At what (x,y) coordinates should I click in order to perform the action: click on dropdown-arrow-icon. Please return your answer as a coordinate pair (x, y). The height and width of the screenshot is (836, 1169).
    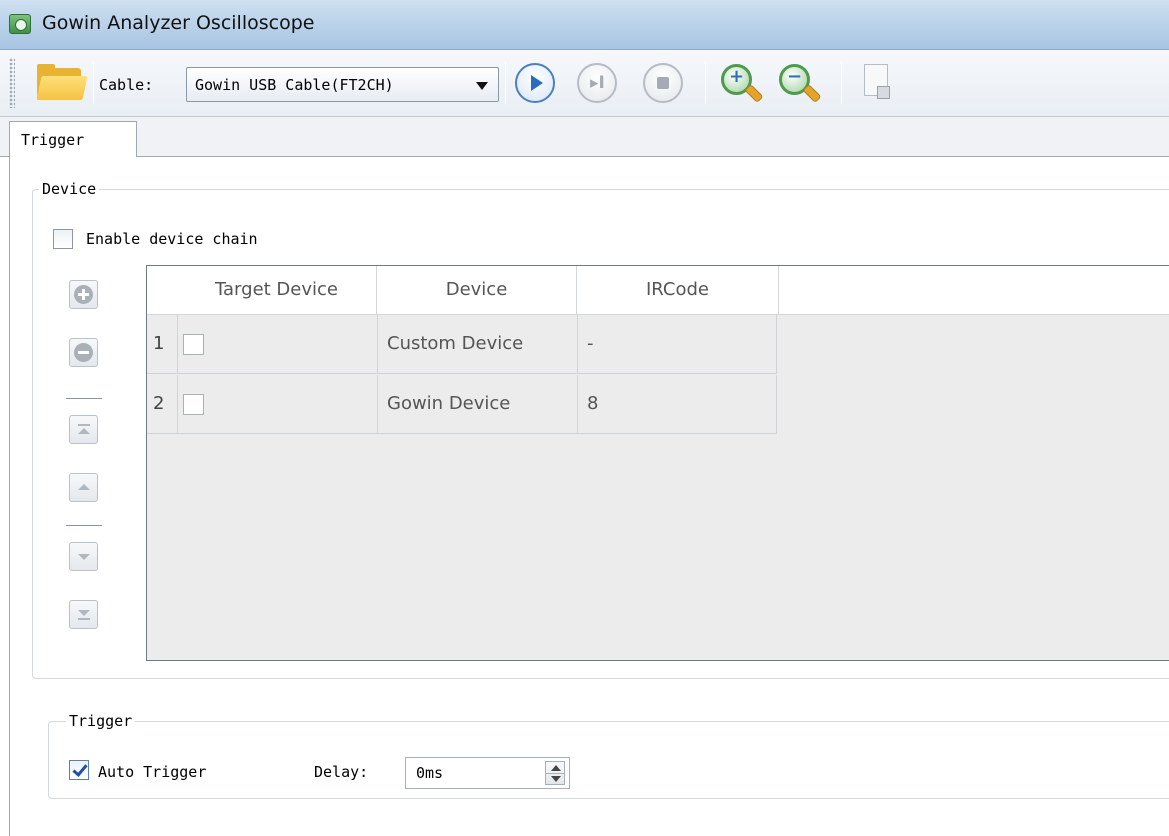
    Looking at the image, I should click on (482, 86).